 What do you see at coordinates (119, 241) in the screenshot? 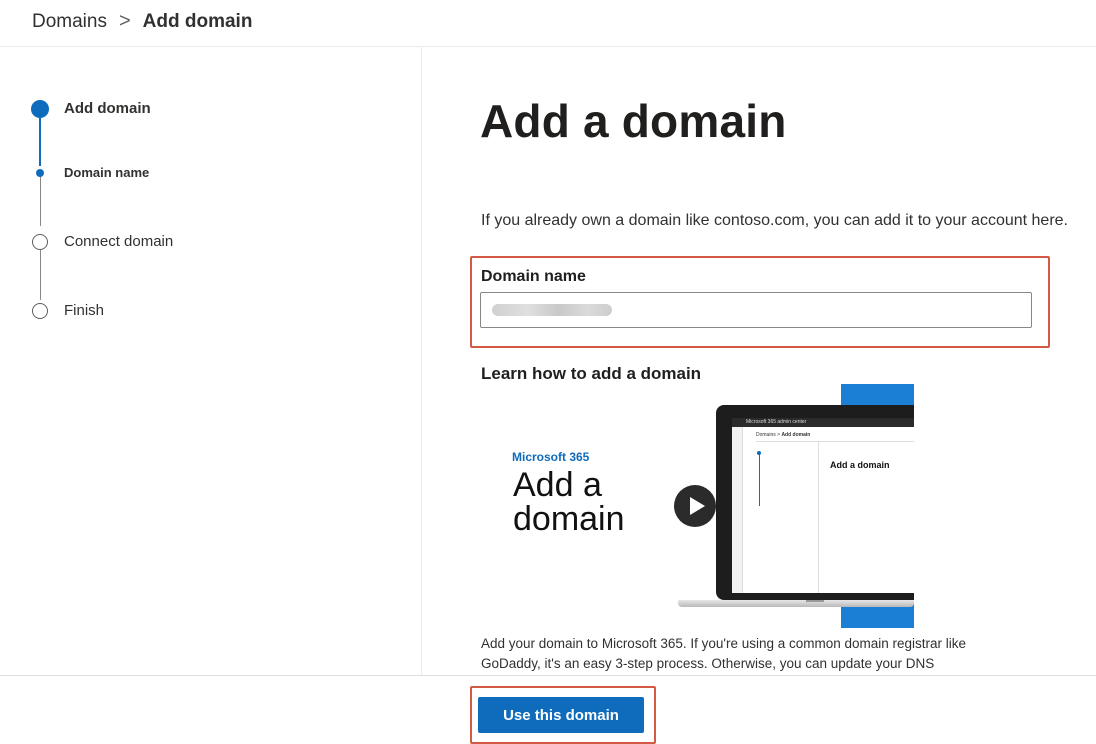
I see `step-connect-domain: Connect domain` at bounding box center [119, 241].